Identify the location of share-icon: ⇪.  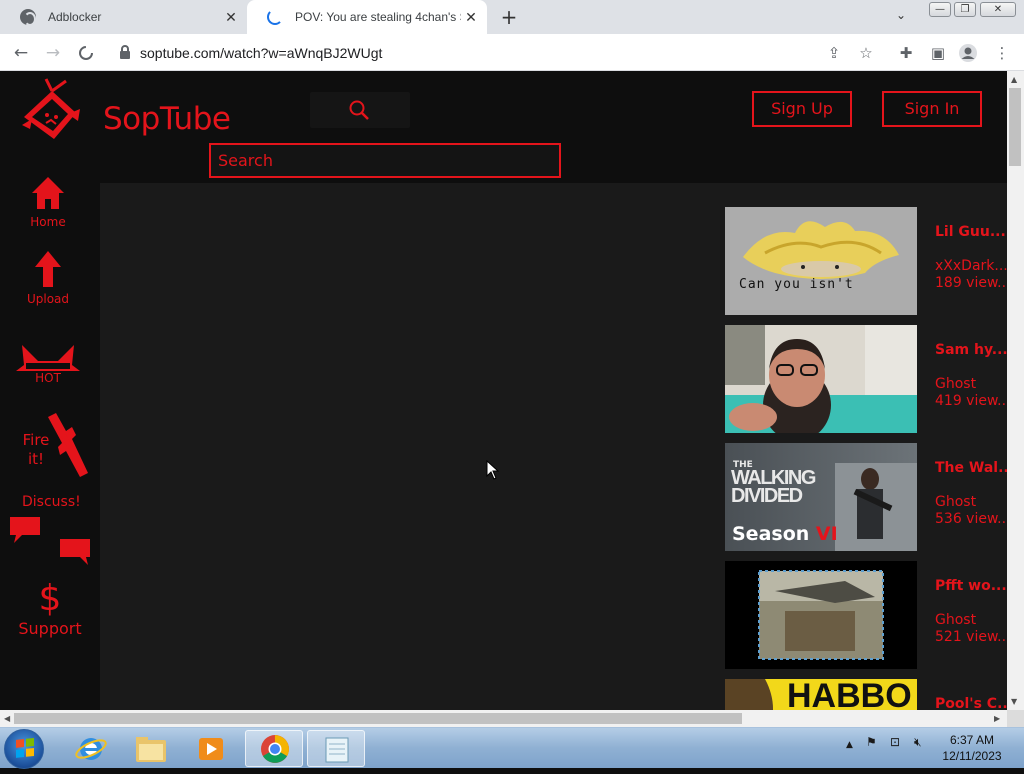
(834, 53).